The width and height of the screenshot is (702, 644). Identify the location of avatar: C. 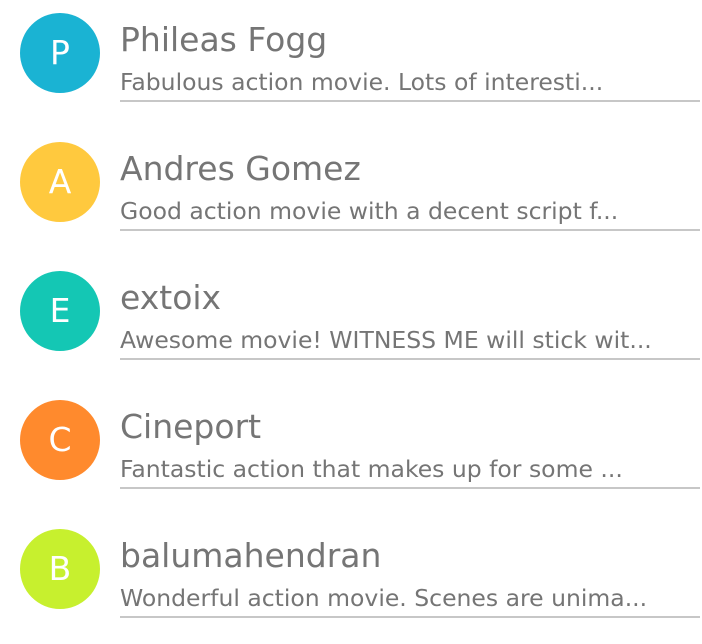
(60, 440).